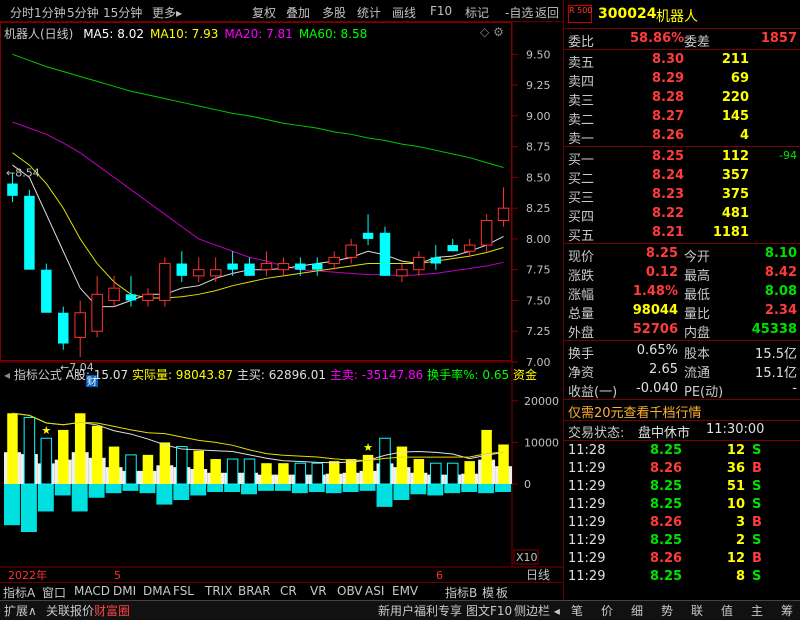 The width and height of the screenshot is (800, 620). Describe the element at coordinates (538, 575) in the screenshot. I see `period-label: 日线` at that location.